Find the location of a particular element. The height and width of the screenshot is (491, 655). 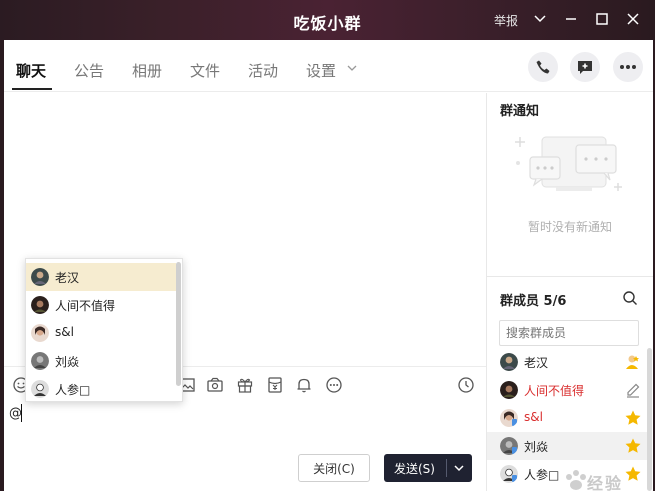

call-button is located at coordinates (543, 67).